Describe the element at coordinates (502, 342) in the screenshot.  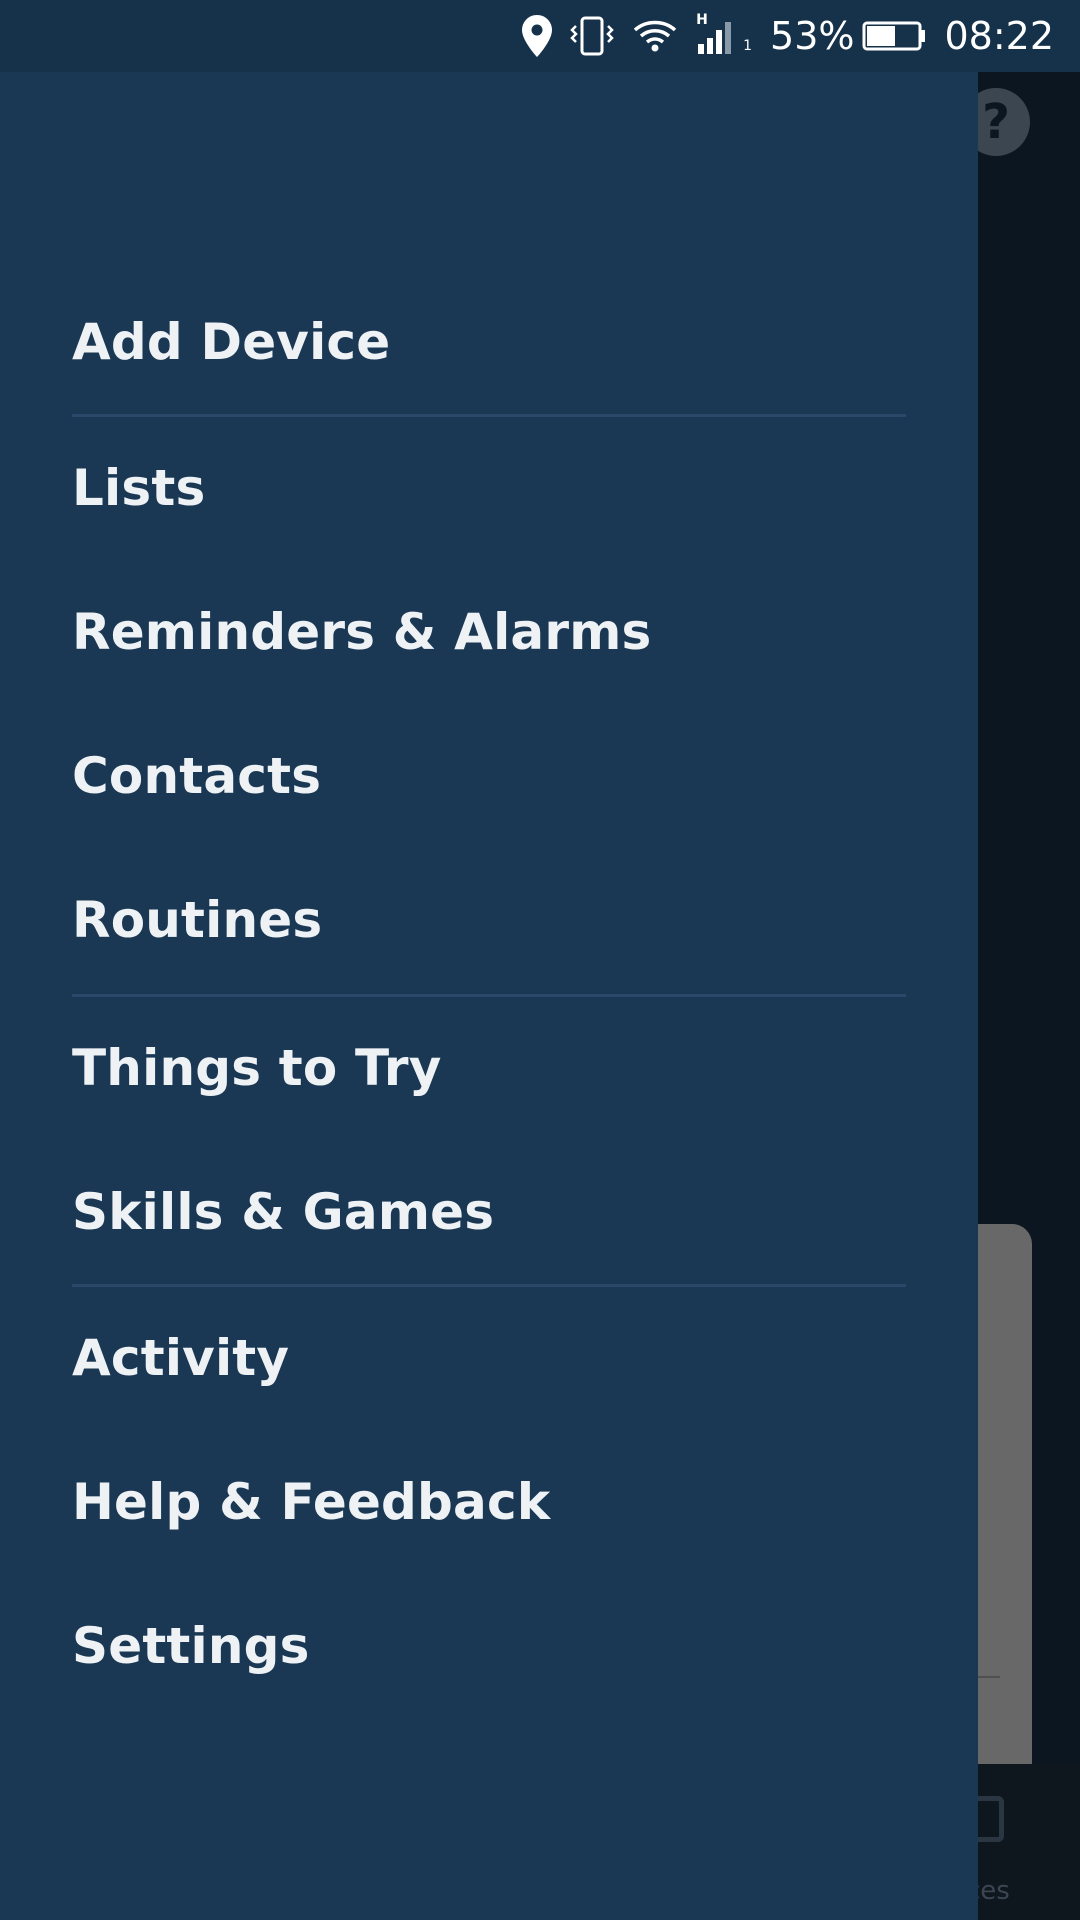
I see `menu-item-add-device: Add Device` at that location.